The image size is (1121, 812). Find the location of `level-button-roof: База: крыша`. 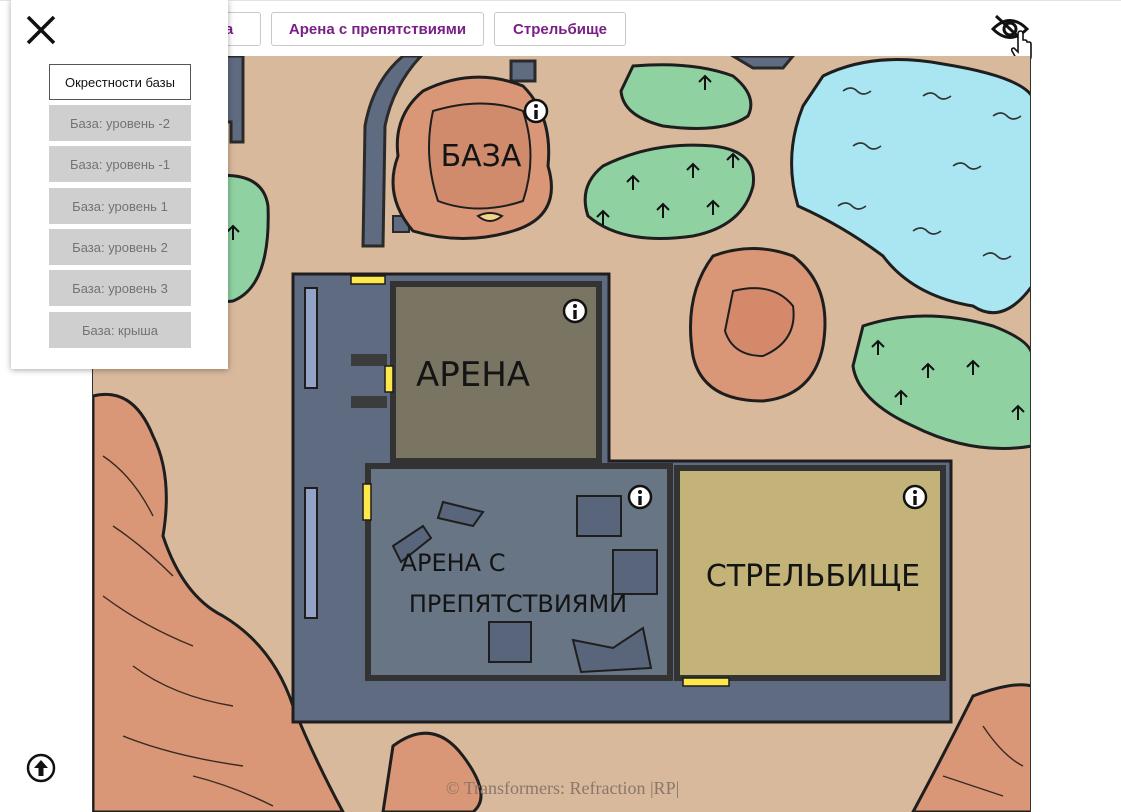

level-button-roof: База: крыша is located at coordinates (120, 330).